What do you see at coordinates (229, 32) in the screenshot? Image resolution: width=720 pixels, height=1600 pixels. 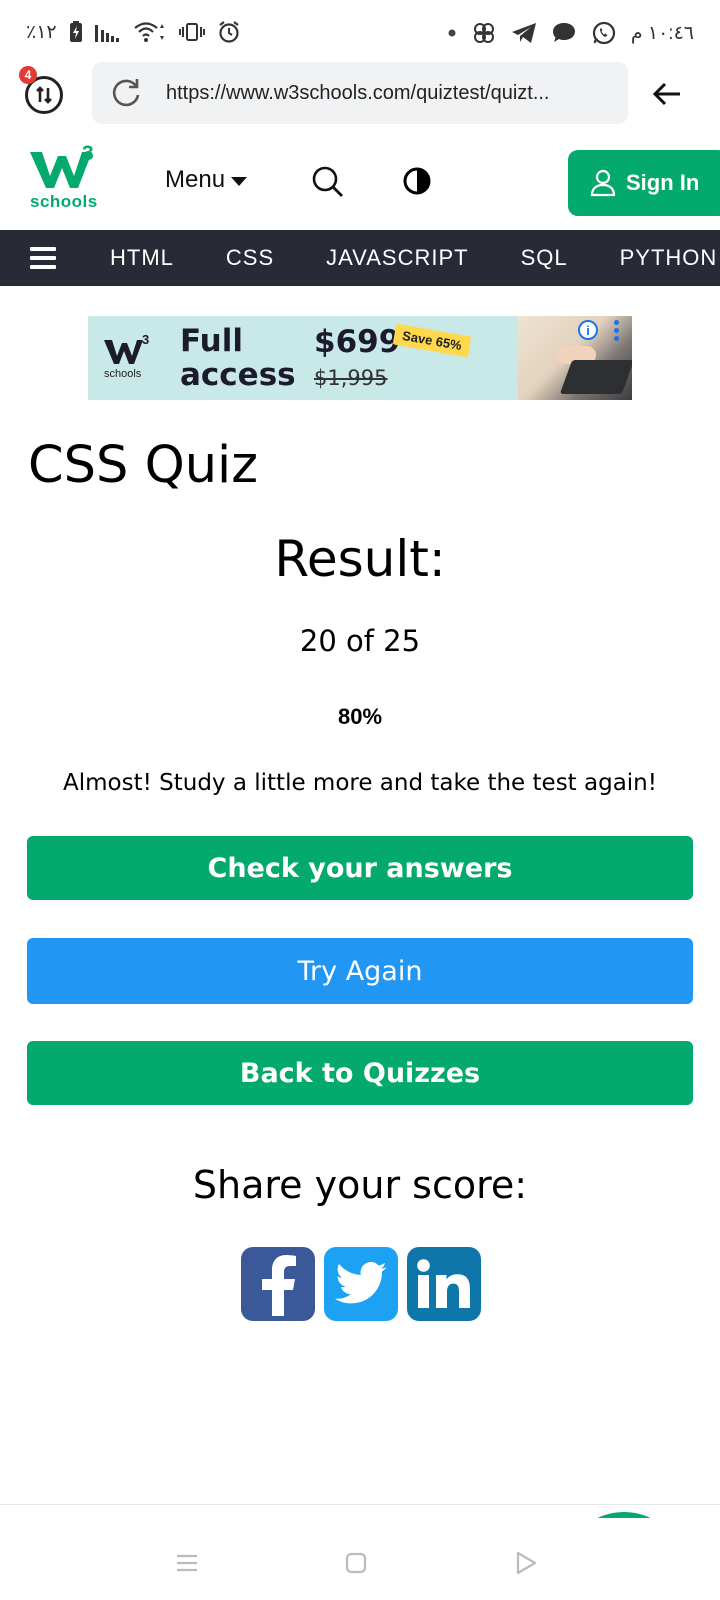 I see `alarm-icon` at bounding box center [229, 32].